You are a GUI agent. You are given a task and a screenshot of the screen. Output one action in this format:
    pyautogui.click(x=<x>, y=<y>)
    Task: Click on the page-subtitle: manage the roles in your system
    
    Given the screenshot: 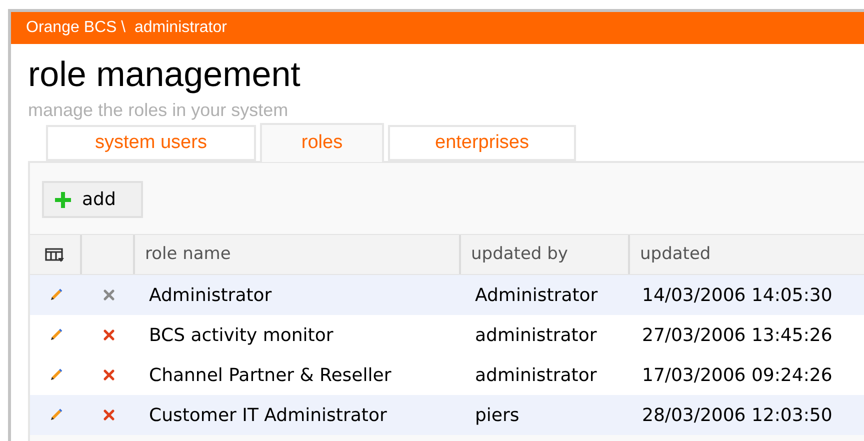 What is the action you would take?
    pyautogui.click(x=159, y=110)
    